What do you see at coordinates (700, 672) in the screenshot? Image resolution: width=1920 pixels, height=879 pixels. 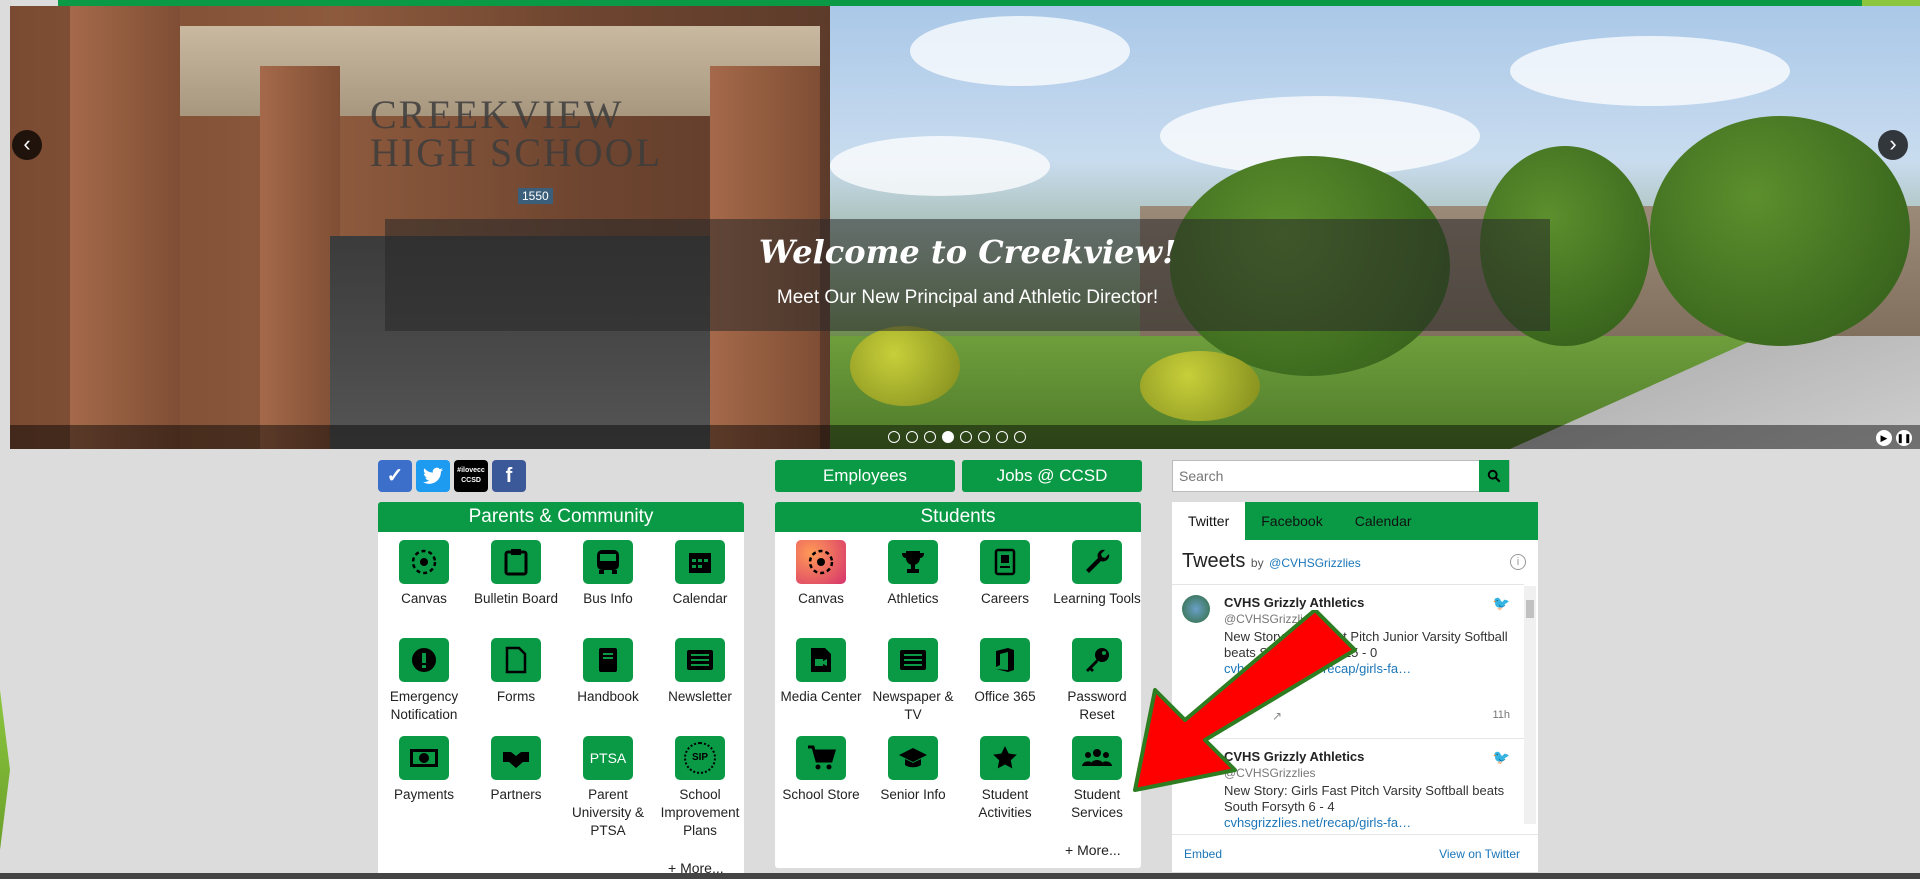 I see `parents-tile-newsletter: Newsletter` at bounding box center [700, 672].